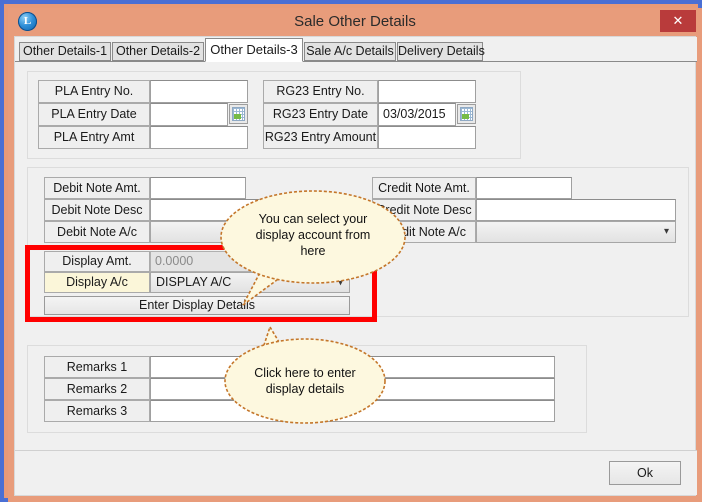 The width and height of the screenshot is (702, 502). What do you see at coordinates (94, 137) in the screenshot?
I see `pla-entry-amt-label: PLA Entry Amt` at bounding box center [94, 137].